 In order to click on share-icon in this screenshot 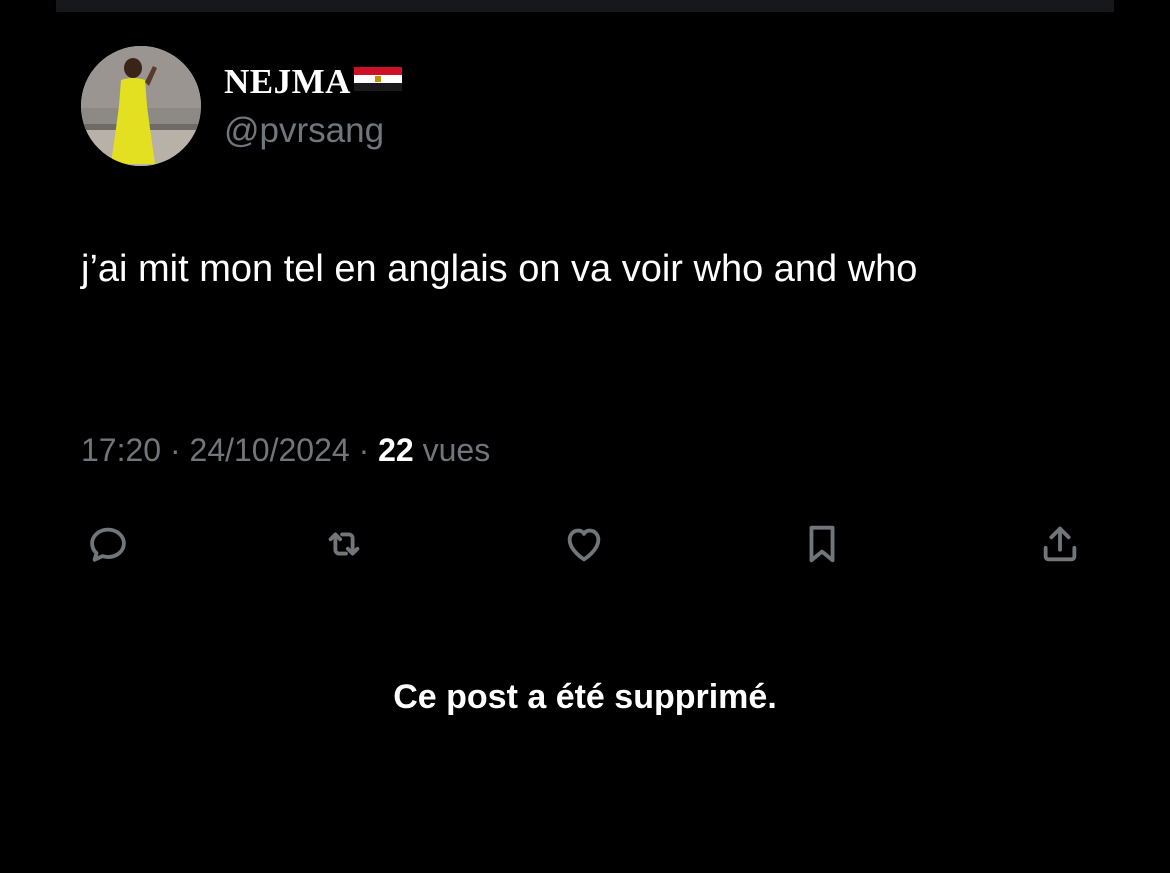, I will do `click(1060, 544)`.